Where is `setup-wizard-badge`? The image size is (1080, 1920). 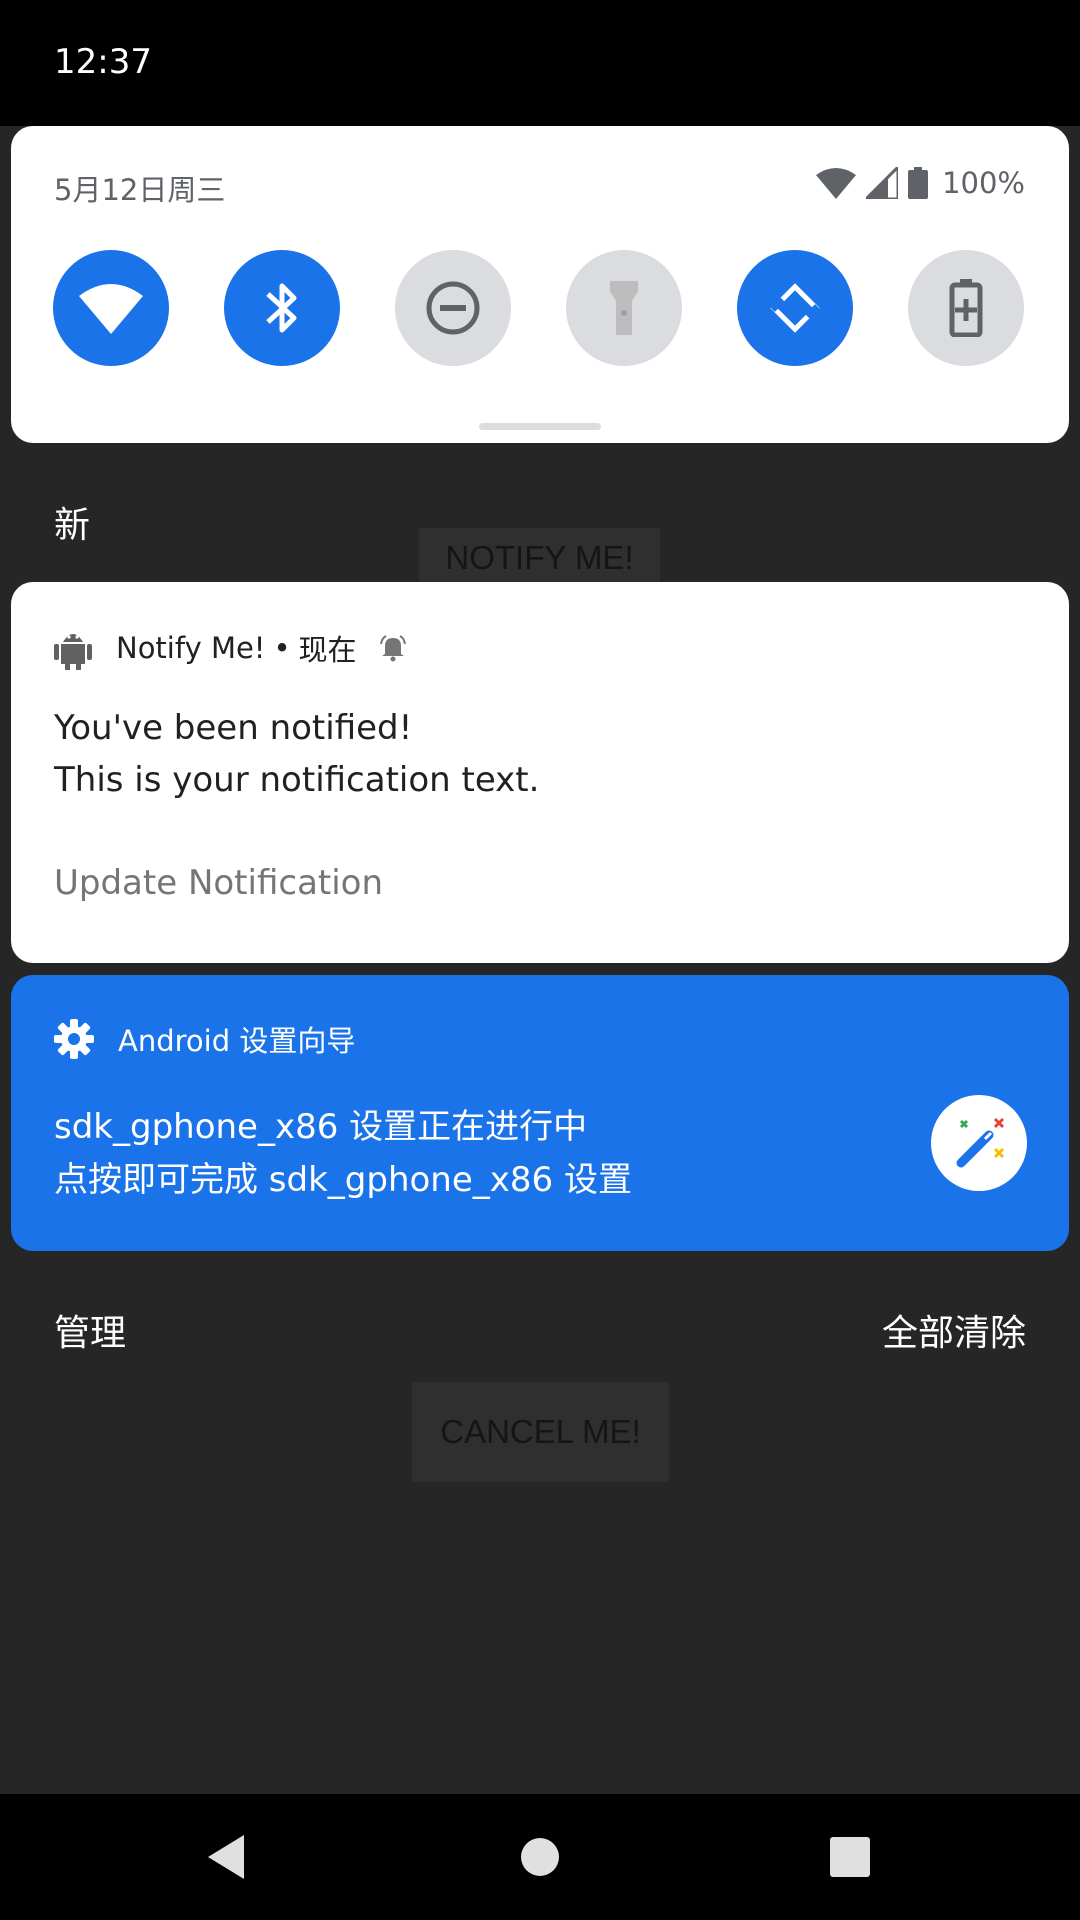 setup-wizard-badge is located at coordinates (979, 1143).